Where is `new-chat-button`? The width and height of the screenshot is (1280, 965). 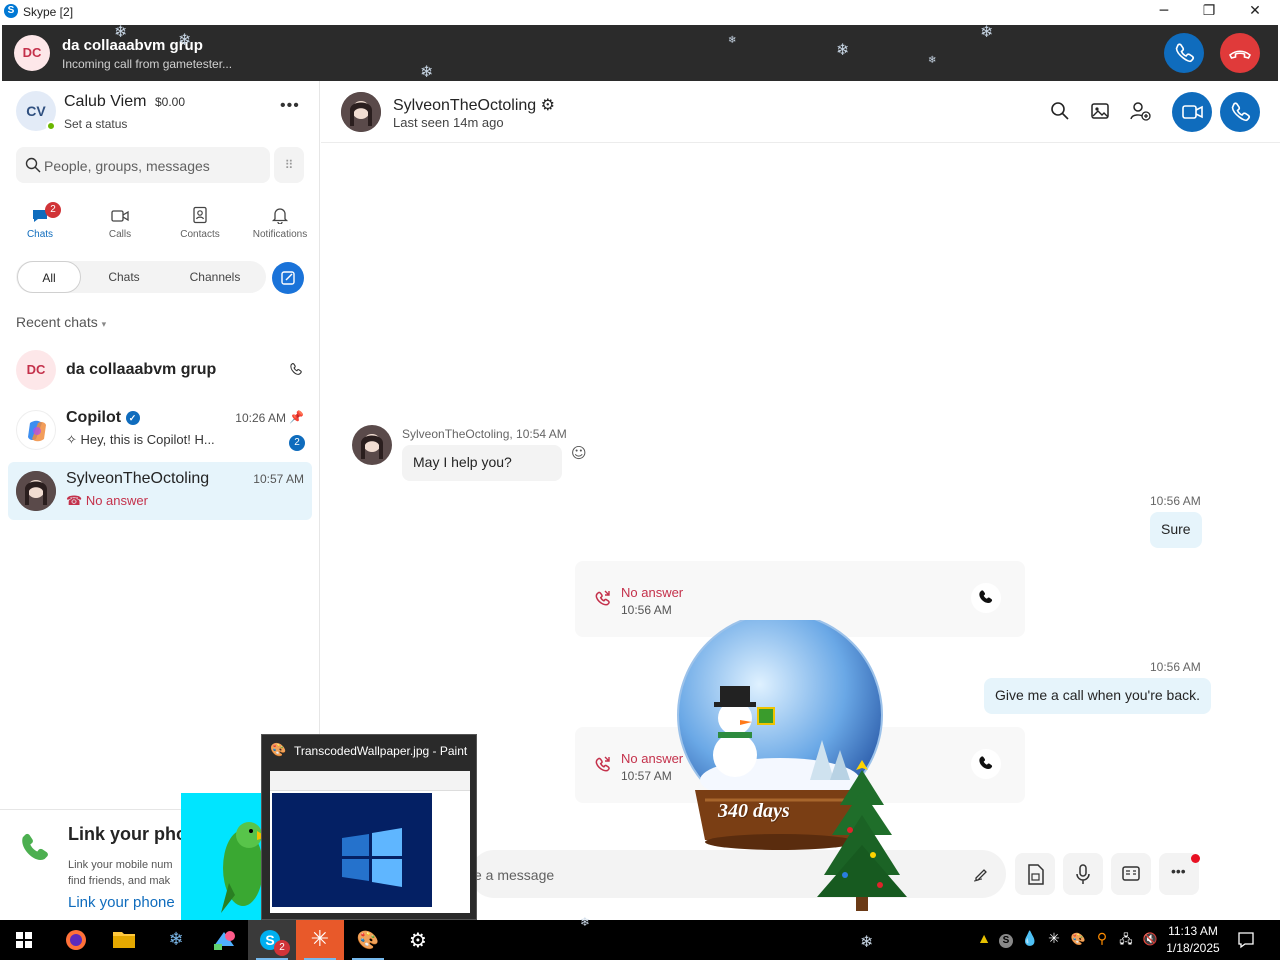 new-chat-button is located at coordinates (288, 278).